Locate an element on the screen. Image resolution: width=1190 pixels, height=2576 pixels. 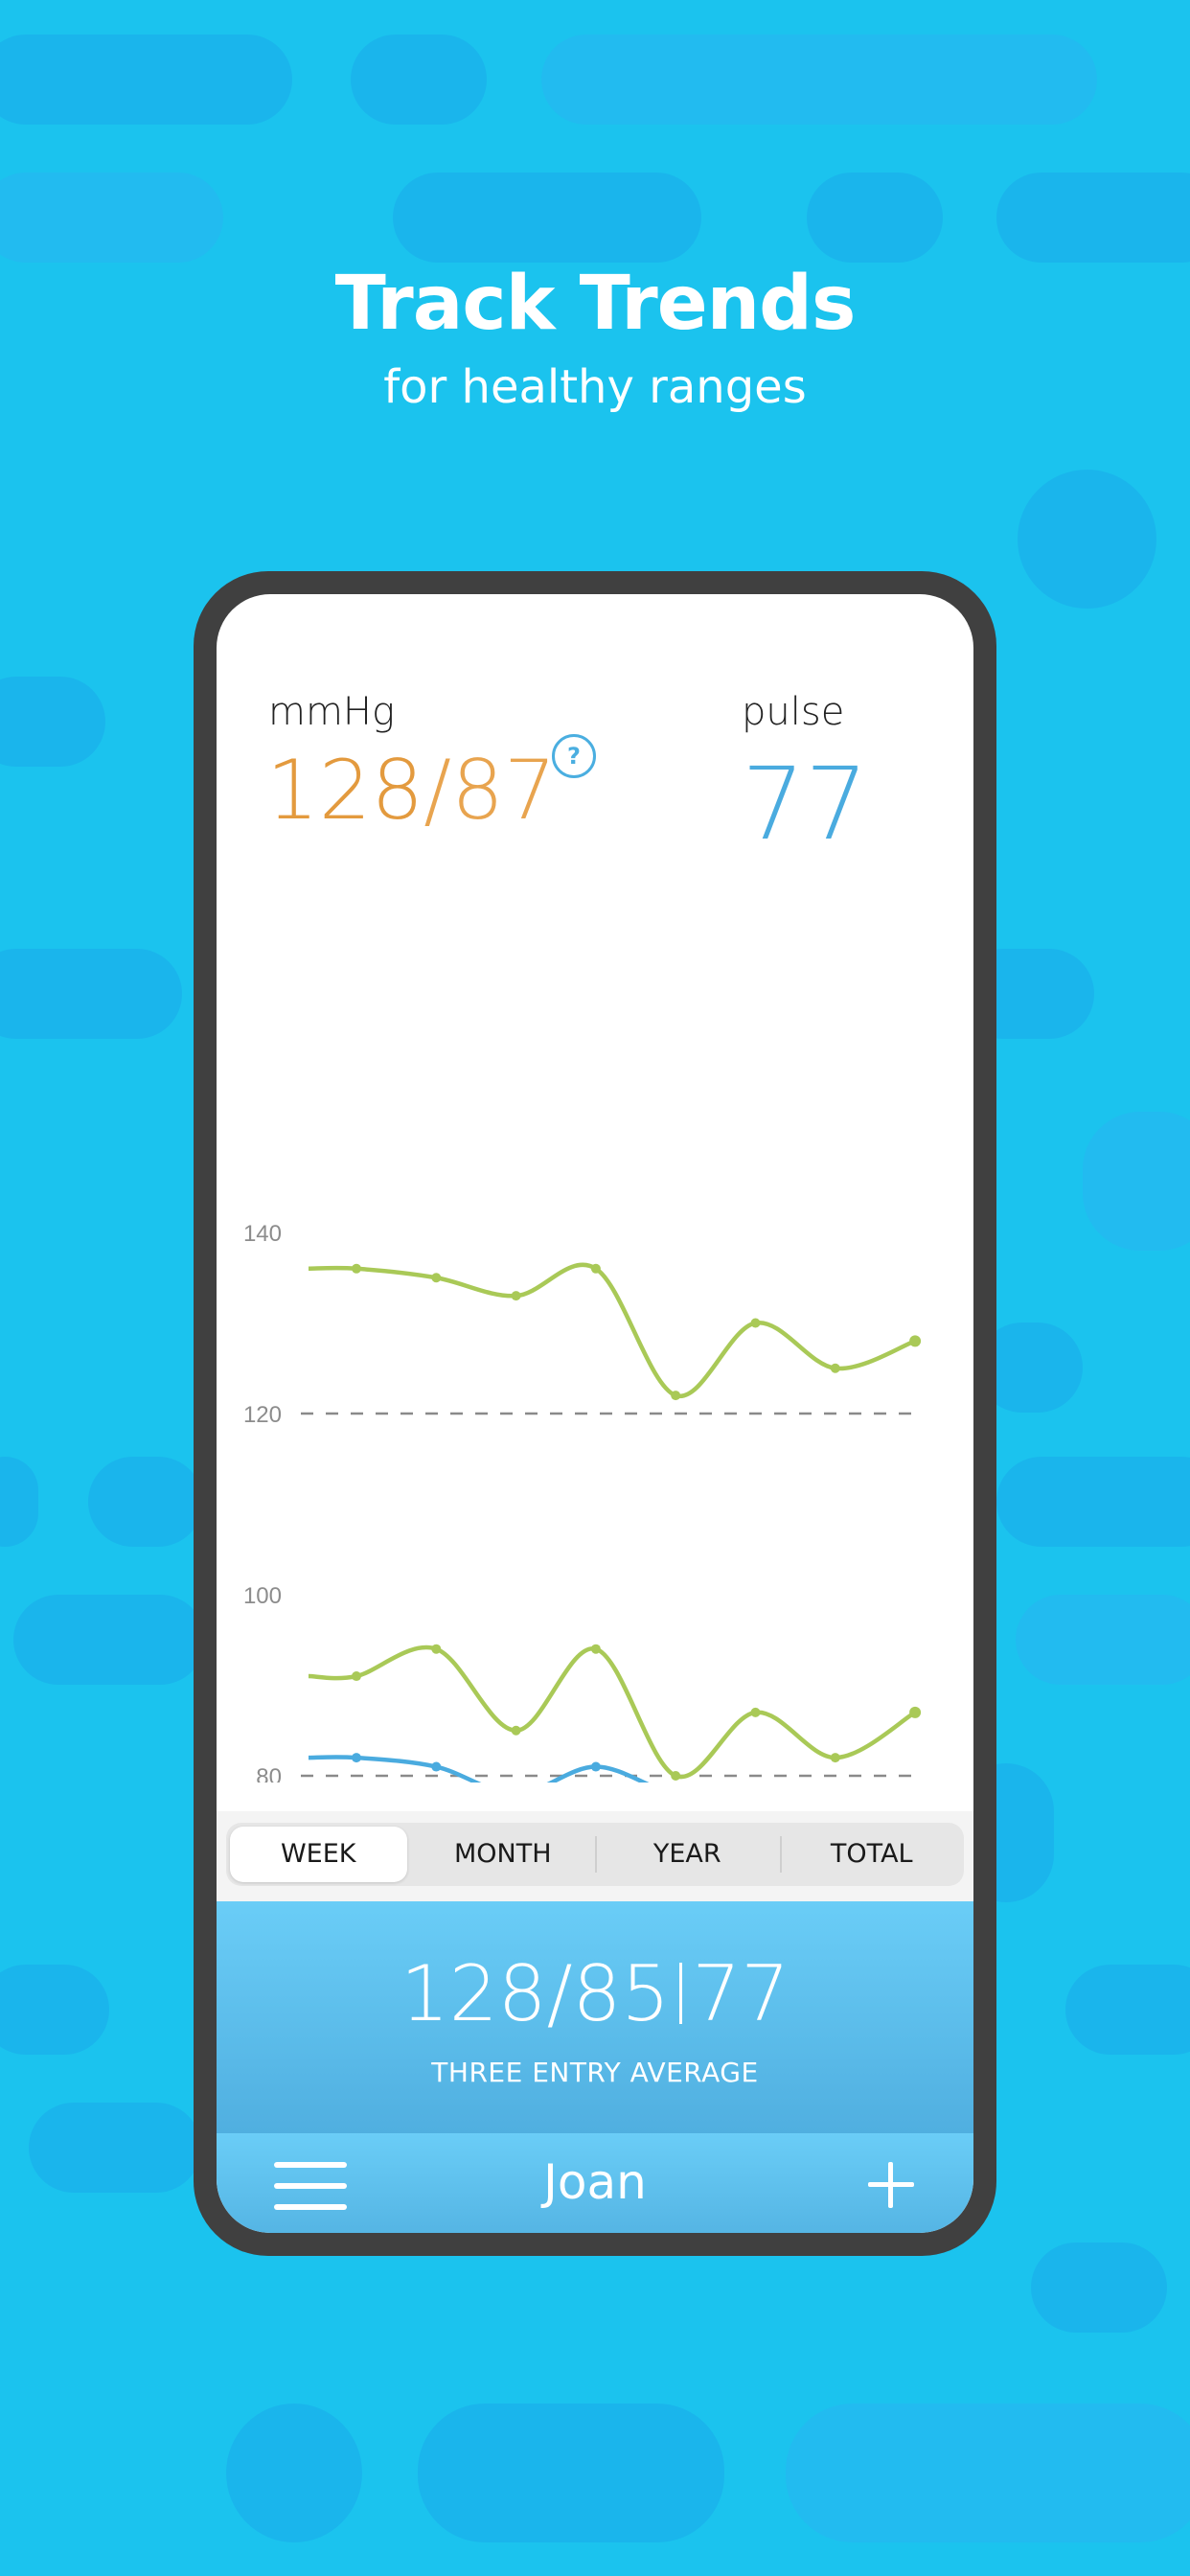
average-value: 128/85 77 is located at coordinates (595, 1993).